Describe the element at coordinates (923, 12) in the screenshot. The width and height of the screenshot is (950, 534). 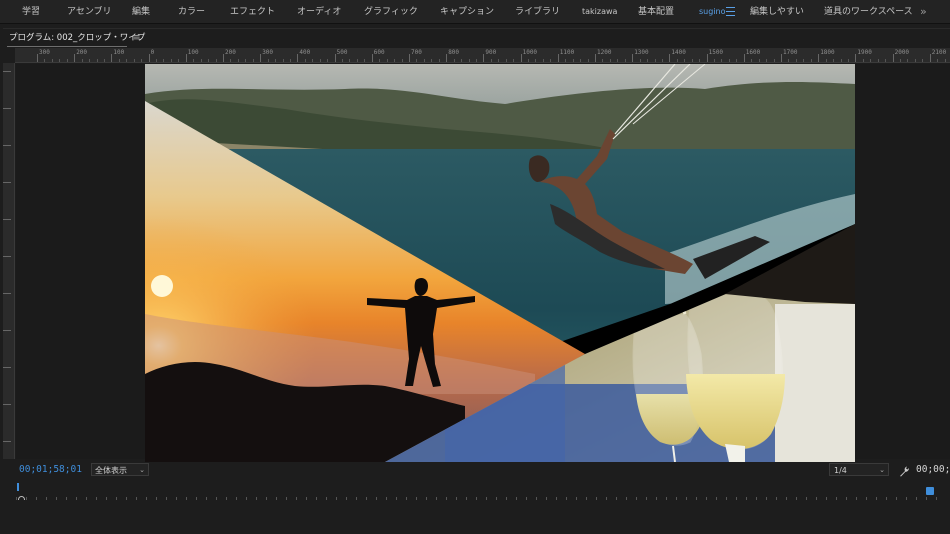
I see `double-chevron-icon: »` at that location.